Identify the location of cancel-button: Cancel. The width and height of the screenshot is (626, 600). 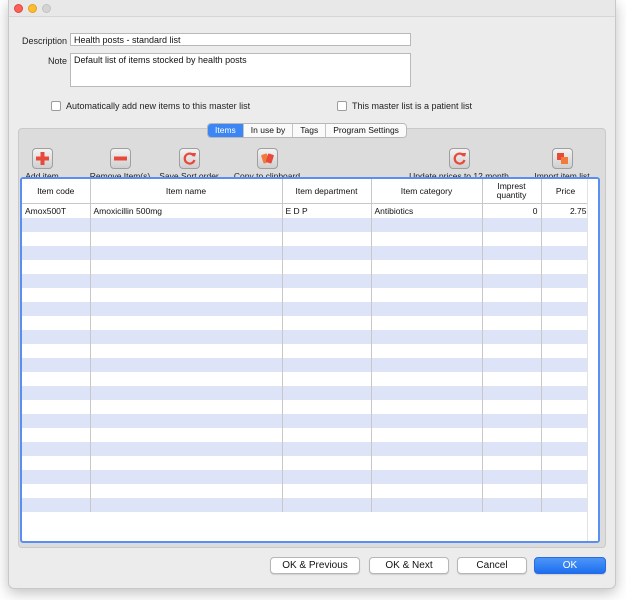
(492, 565).